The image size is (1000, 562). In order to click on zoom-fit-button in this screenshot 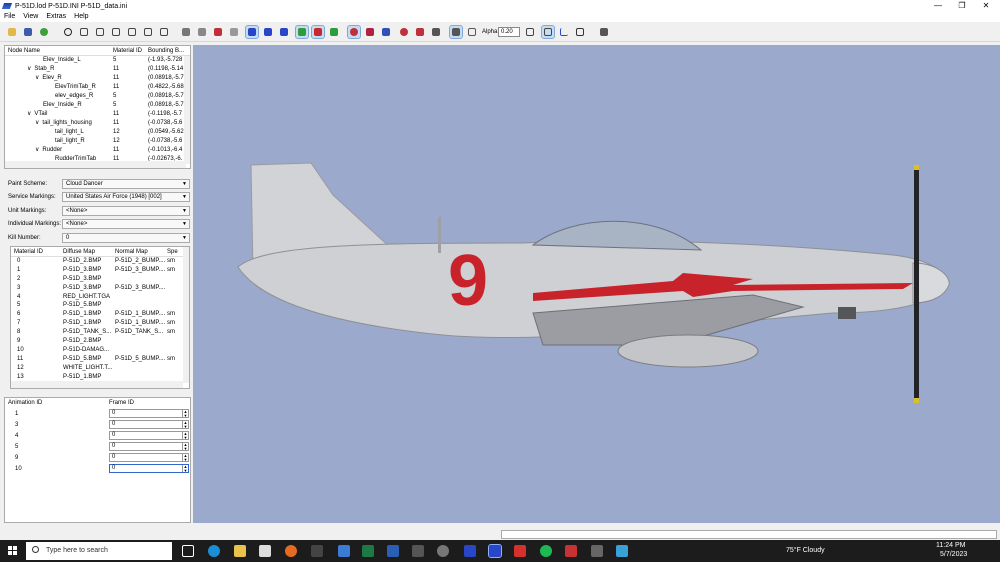, I will do `click(68, 32)`.